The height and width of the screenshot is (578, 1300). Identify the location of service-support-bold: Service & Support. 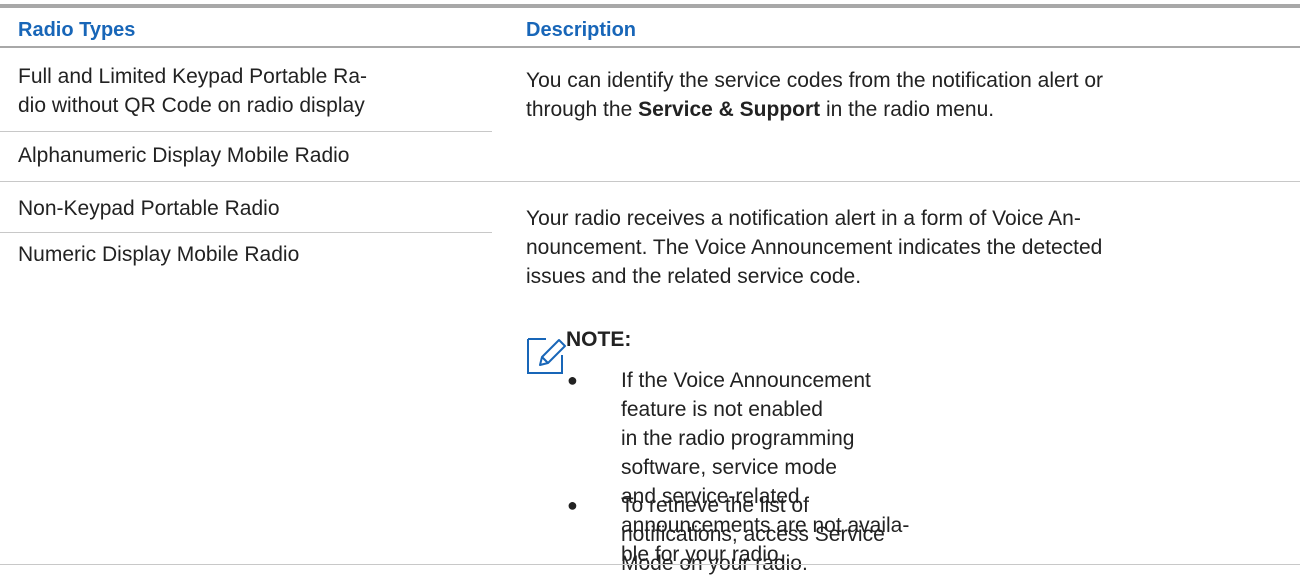
(729, 109).